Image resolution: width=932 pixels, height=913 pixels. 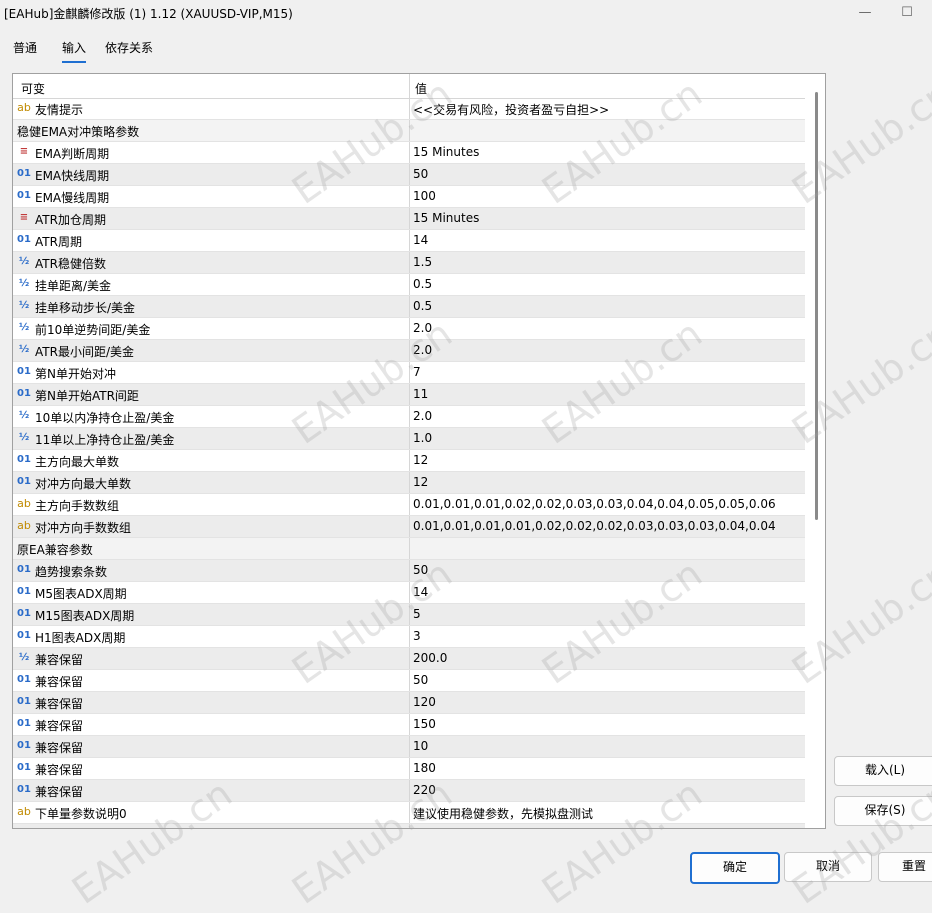 What do you see at coordinates (73, 286) in the screenshot?
I see `parameter-name: 挂单距离/美金` at bounding box center [73, 286].